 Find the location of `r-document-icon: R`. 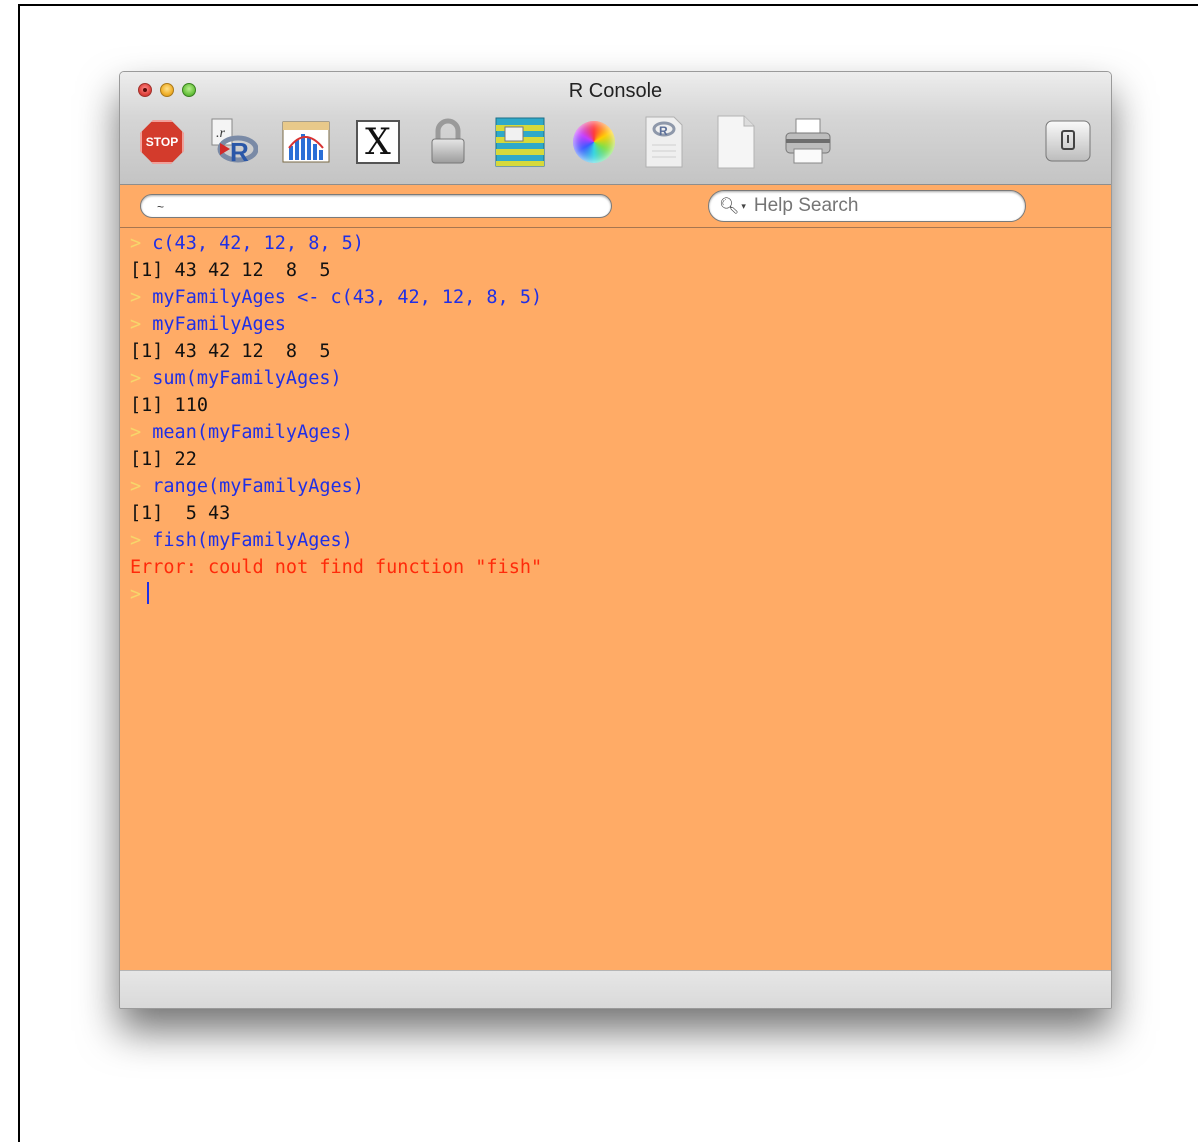

r-document-icon: R is located at coordinates (664, 142).